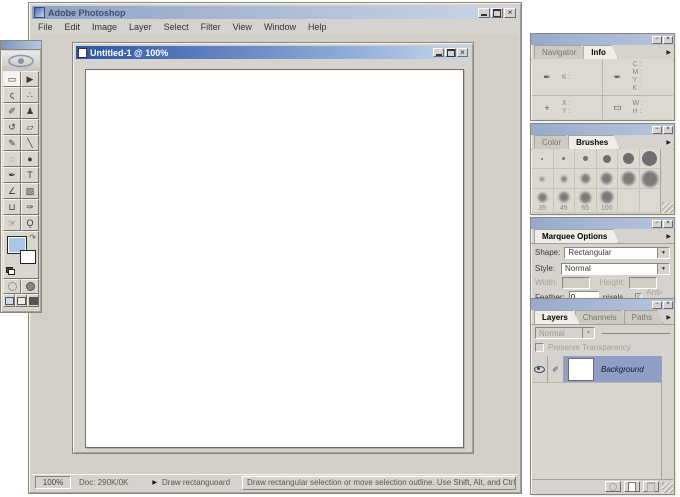  Describe the element at coordinates (30, 223) in the screenshot. I see `tool-zoom: Ǫ` at that location.